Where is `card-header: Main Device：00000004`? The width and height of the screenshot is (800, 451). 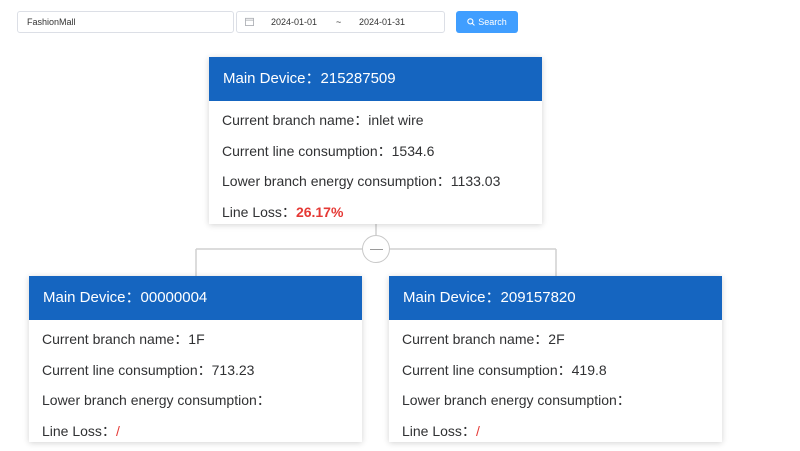 card-header: Main Device：00000004 is located at coordinates (195, 298).